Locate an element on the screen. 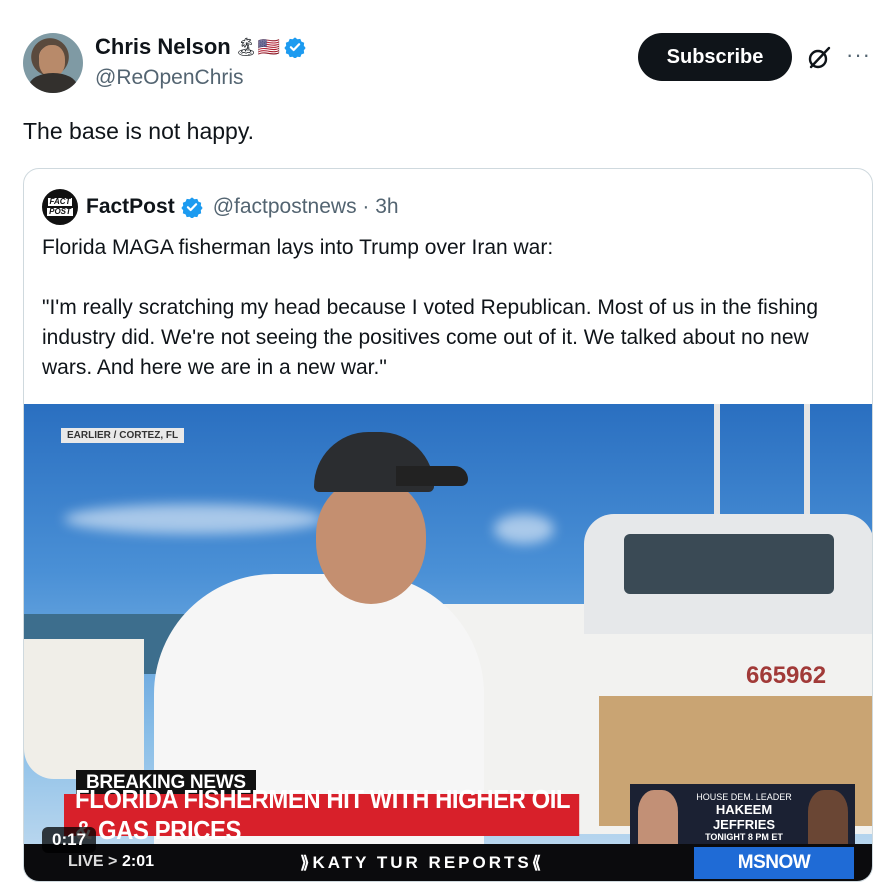 This screenshot has height=888, width=886. promo-name: HAKEEM JEFFRIES is located at coordinates (744, 817).